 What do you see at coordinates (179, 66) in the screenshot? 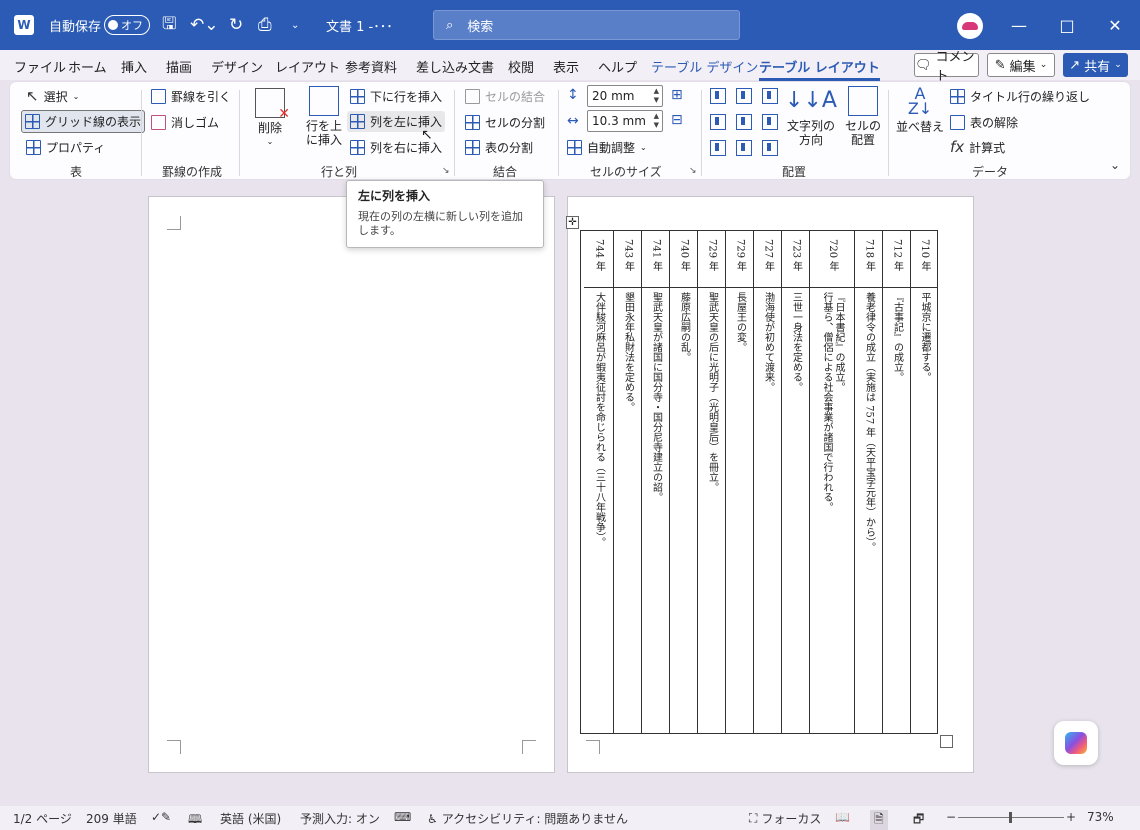
I see `tab-draw: 描画` at bounding box center [179, 66].